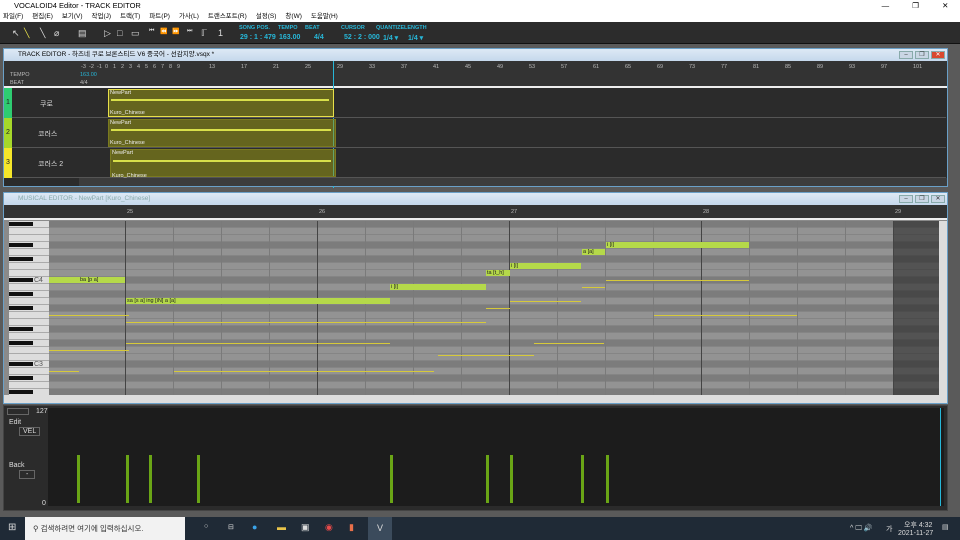  I want to click on vertical-scrollbar, so click(943, 308).